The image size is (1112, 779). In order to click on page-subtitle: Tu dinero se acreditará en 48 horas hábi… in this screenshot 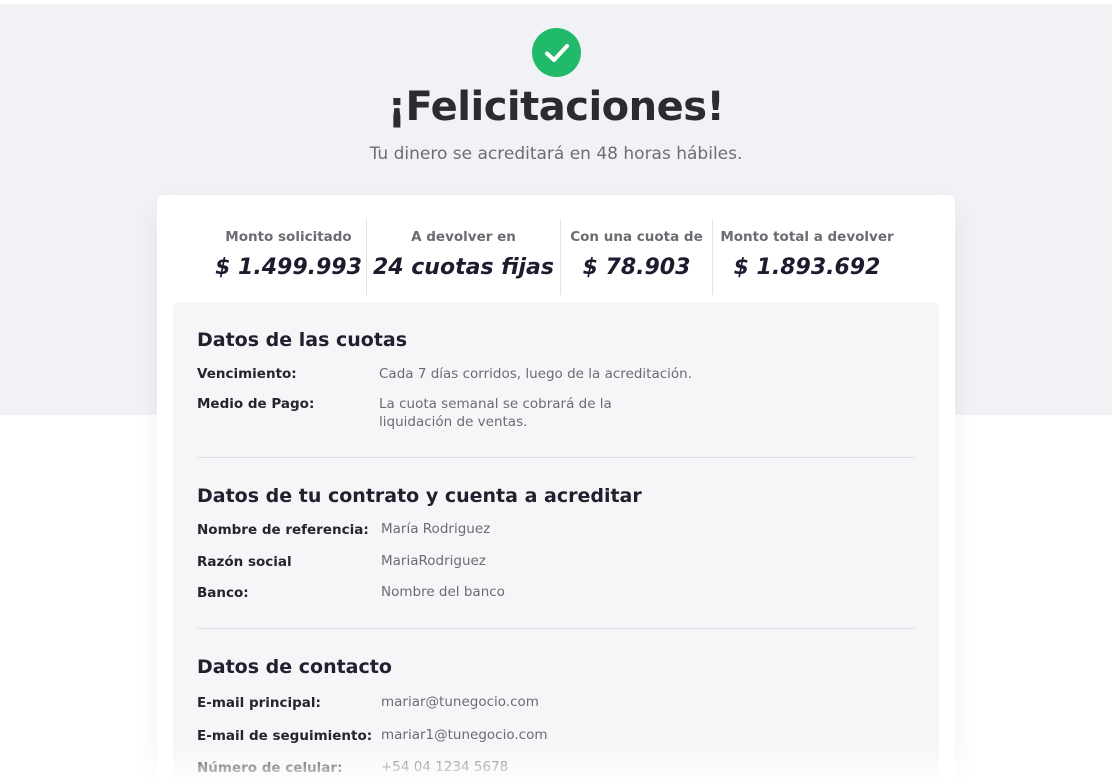, I will do `click(556, 154)`.